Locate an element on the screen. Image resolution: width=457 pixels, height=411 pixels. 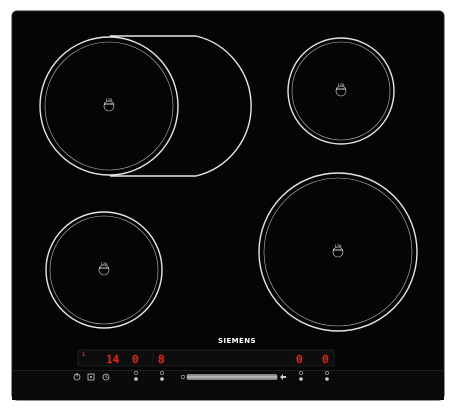
zone-label-front-left: 17A boost is located at coordinates (104, 266).